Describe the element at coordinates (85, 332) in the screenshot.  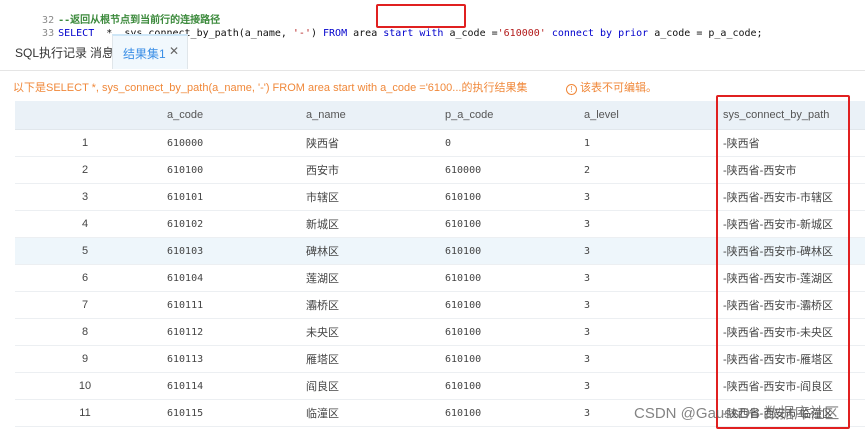
I see `row-index-cell: 8` at that location.